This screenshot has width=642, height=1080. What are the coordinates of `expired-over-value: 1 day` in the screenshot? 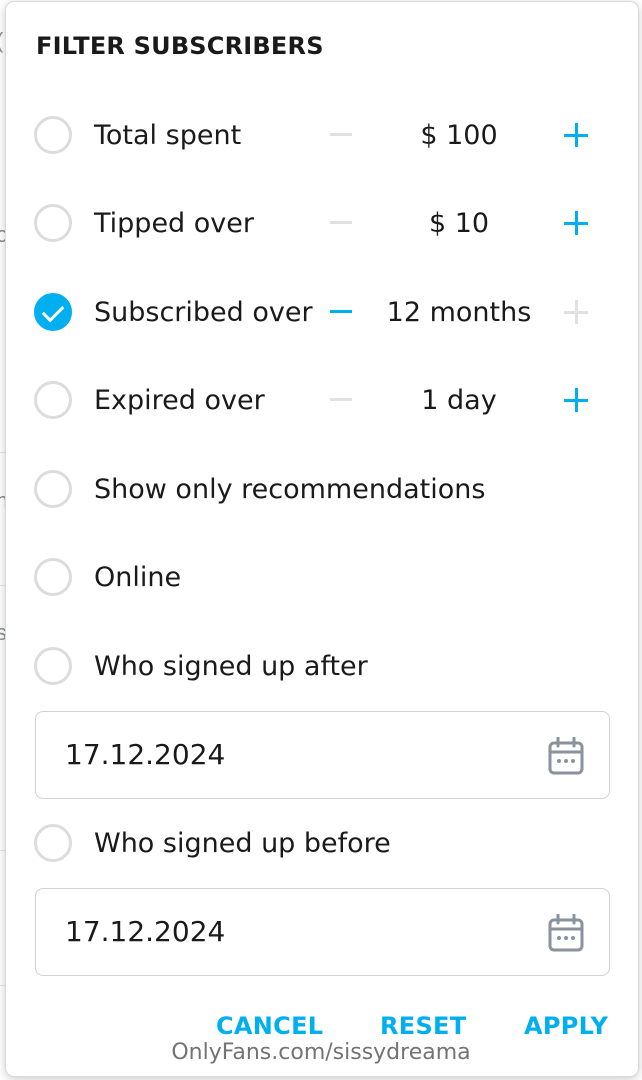 It's located at (459, 400).